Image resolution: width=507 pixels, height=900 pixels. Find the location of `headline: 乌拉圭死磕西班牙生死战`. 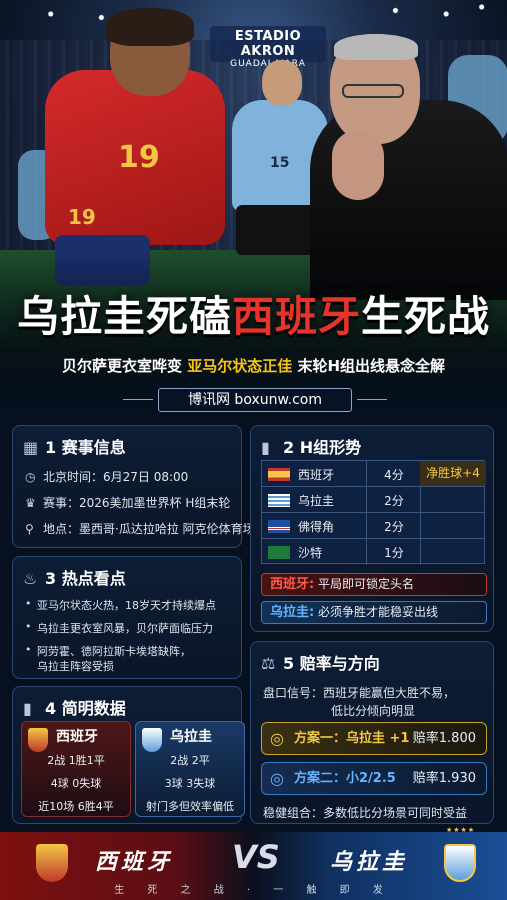

headline: 乌拉圭死磕西班牙生死战 is located at coordinates (253, 313).